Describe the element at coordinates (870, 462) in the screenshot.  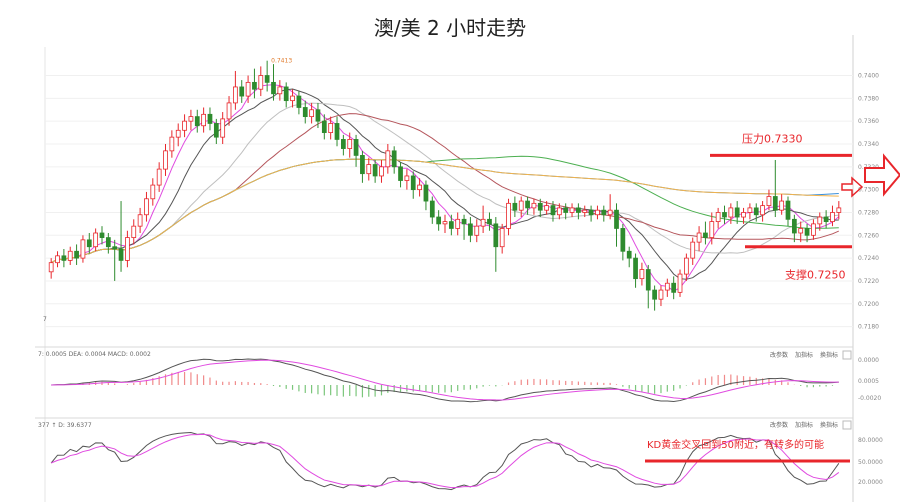
I see `kd-tick-50: 50.0000` at that location.